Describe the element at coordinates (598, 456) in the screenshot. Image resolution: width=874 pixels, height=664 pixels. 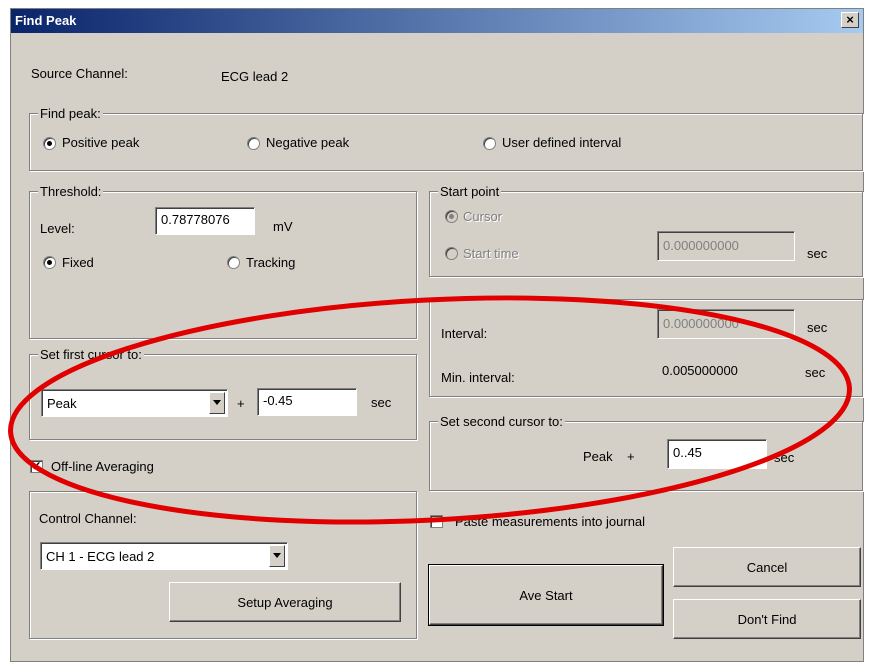
I see `second-cursor-peak: Peak` at that location.